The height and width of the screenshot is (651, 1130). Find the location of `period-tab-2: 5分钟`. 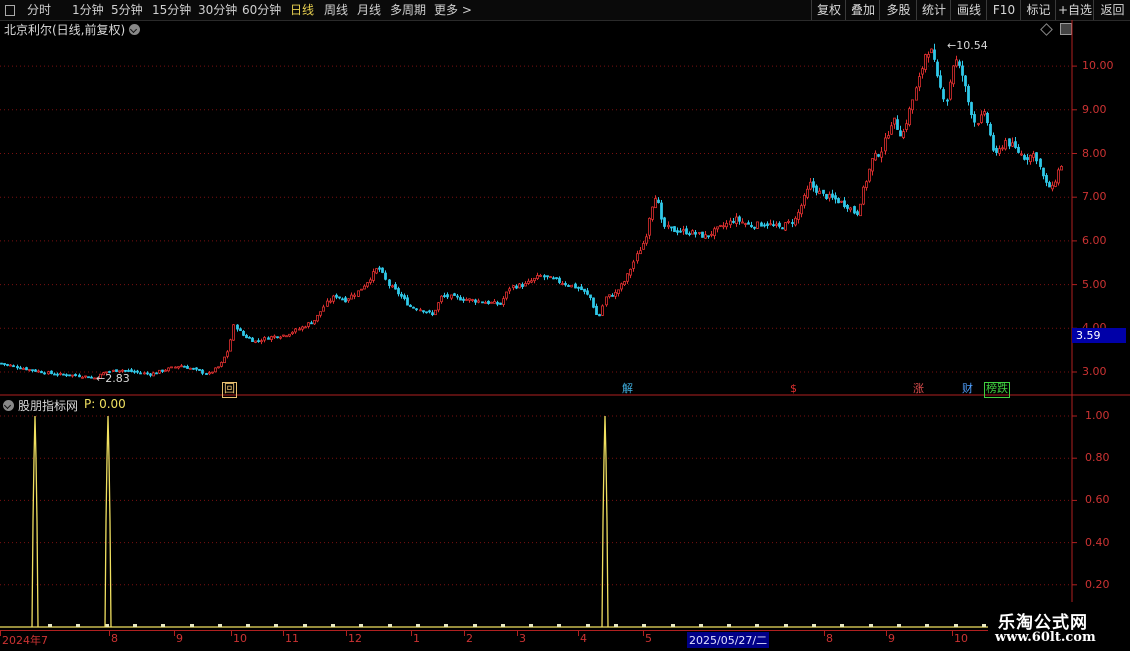

period-tab-2: 5分钟 is located at coordinates (127, 10).